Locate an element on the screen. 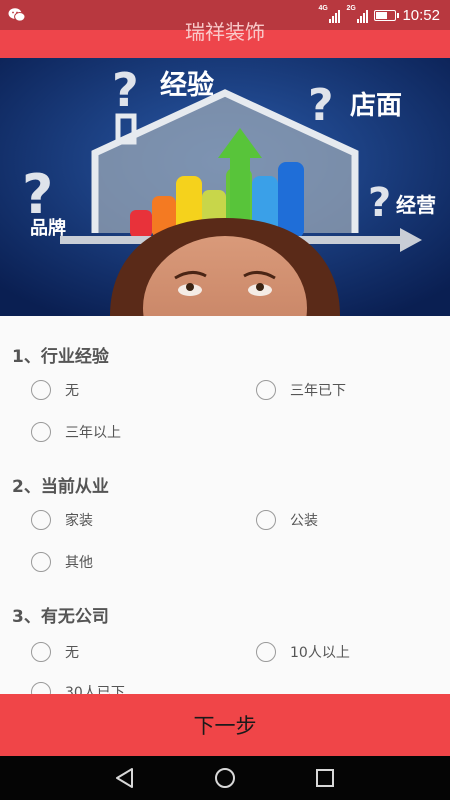 The width and height of the screenshot is (450, 800). recents-icon is located at coordinates (325, 778).